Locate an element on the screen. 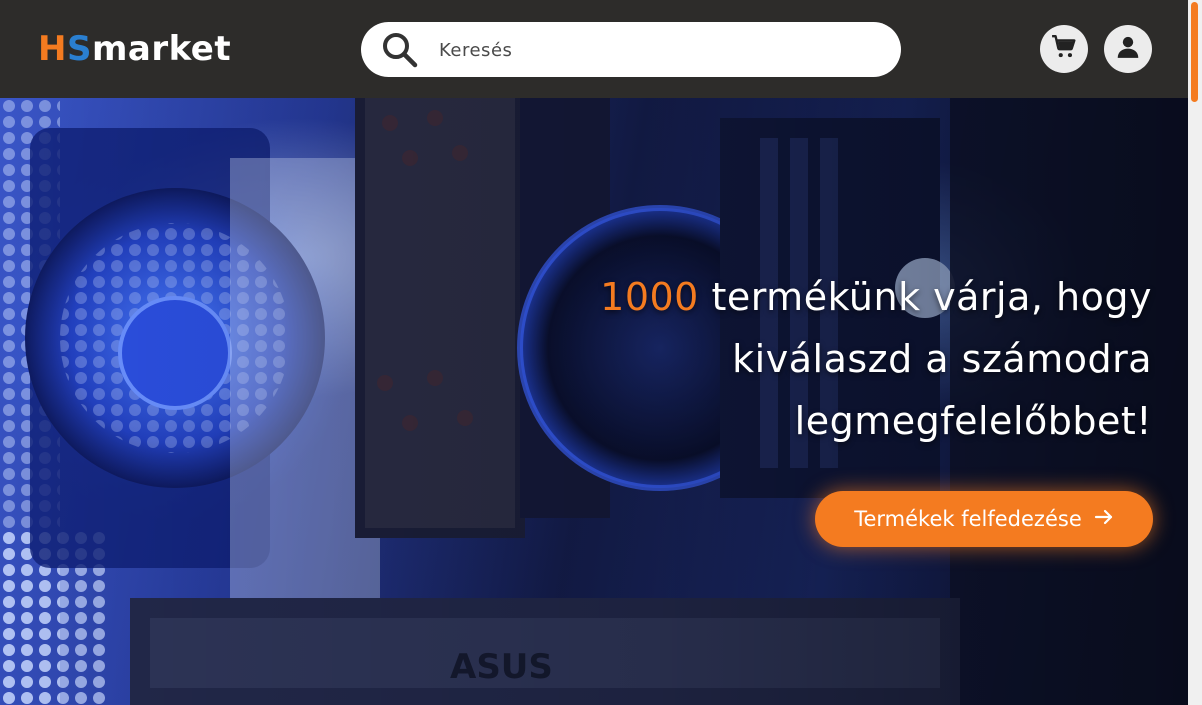  user-icon is located at coordinates (1128, 49).